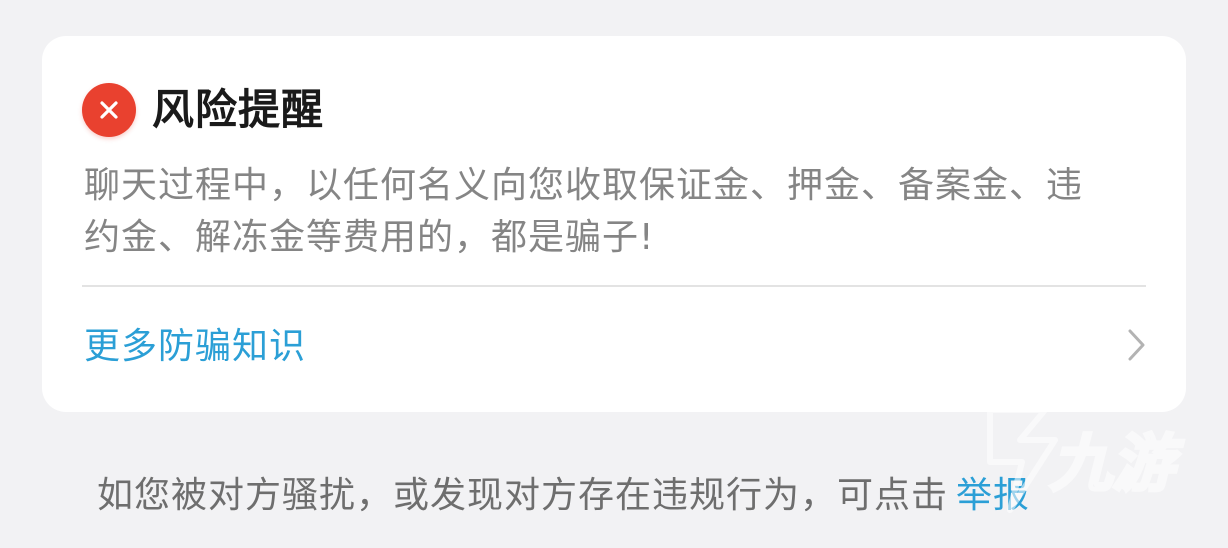  I want to click on report-hint-text: 如您被对方骚扰，或发现对方存在违规行为，可点击, so click(523, 495).